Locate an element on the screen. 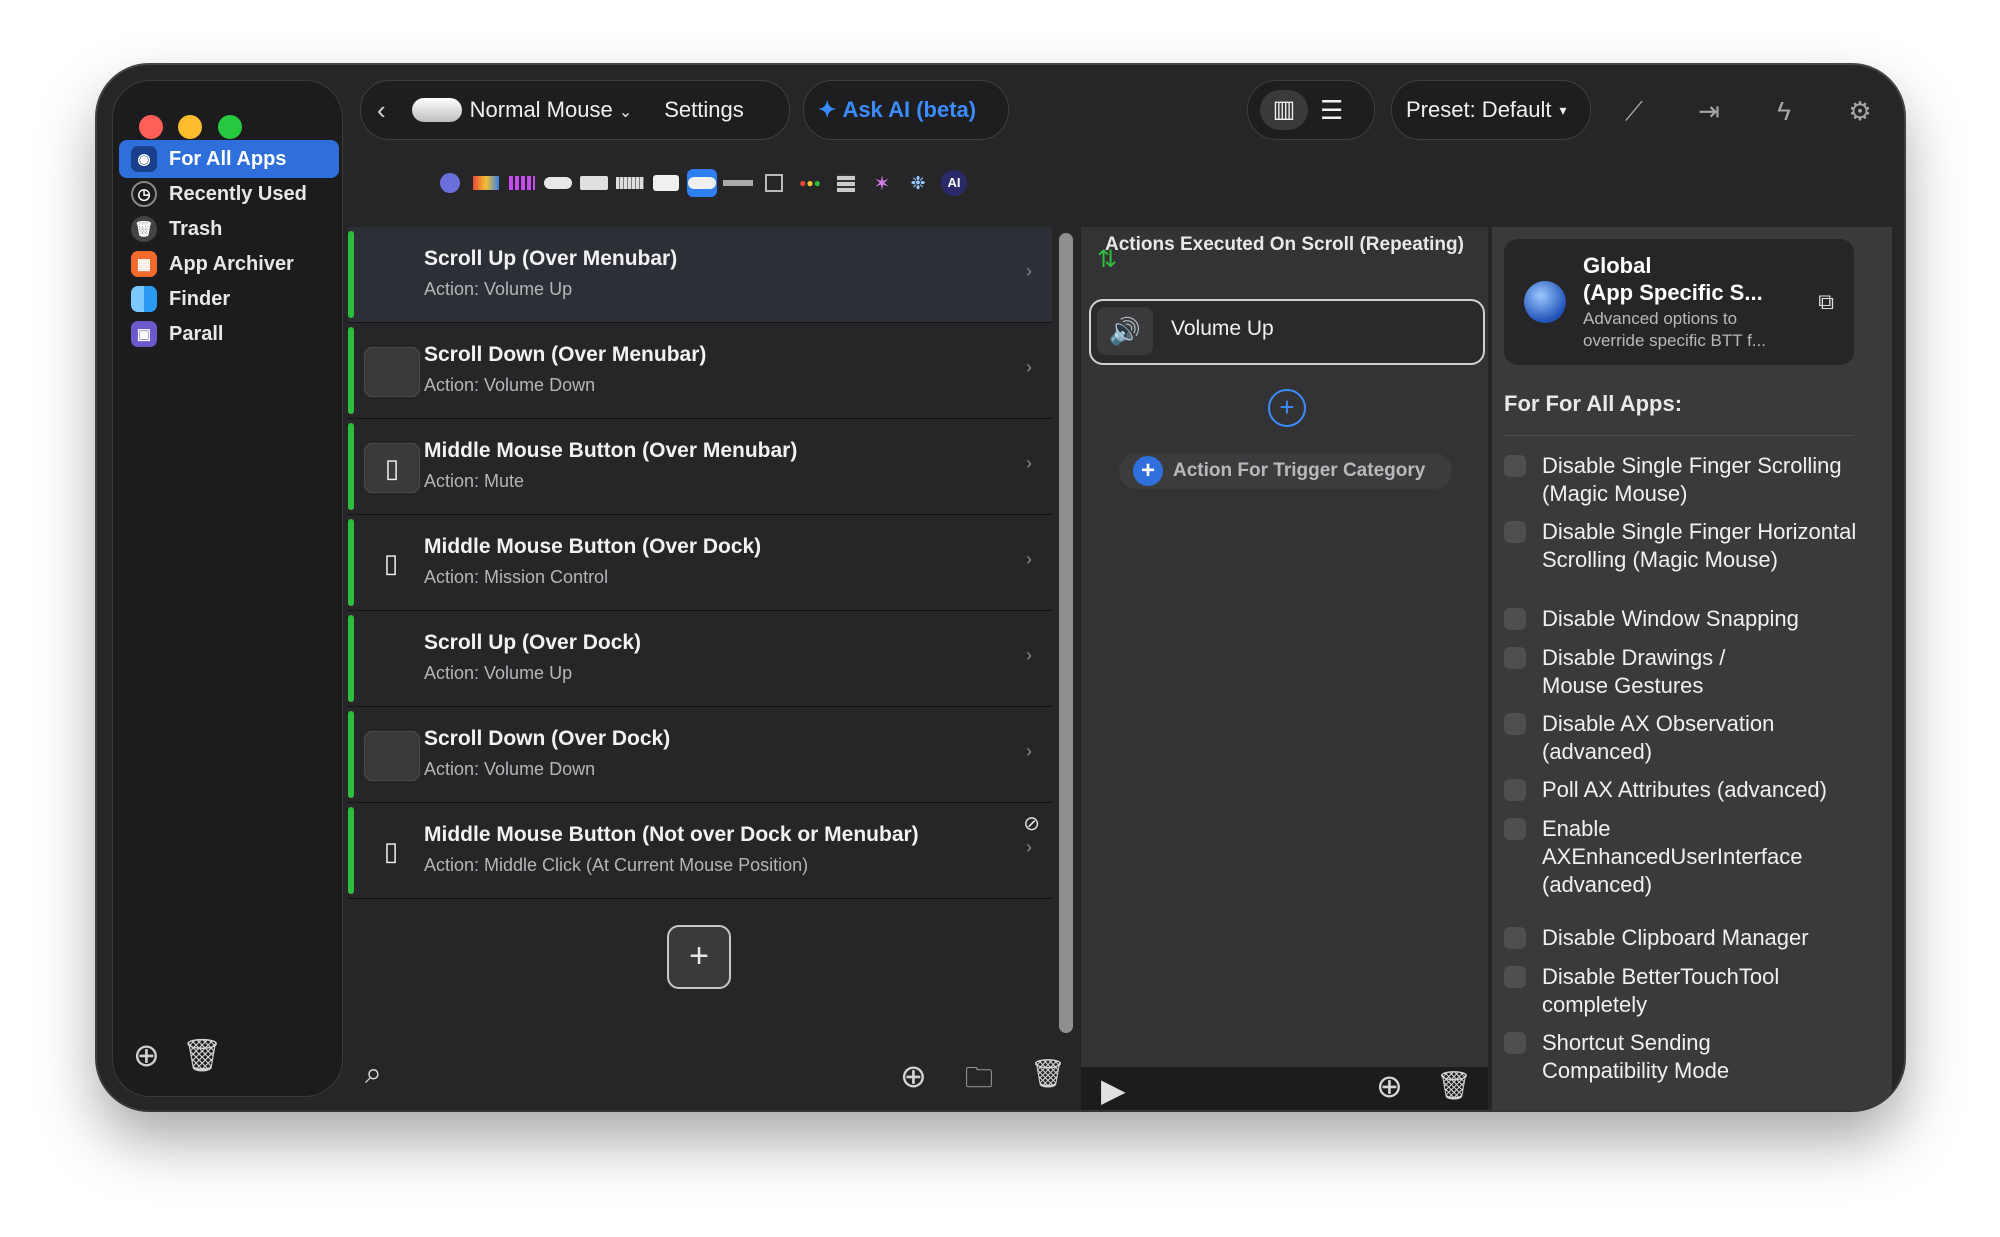  device-label: Normal Mouse is located at coordinates (541, 109).